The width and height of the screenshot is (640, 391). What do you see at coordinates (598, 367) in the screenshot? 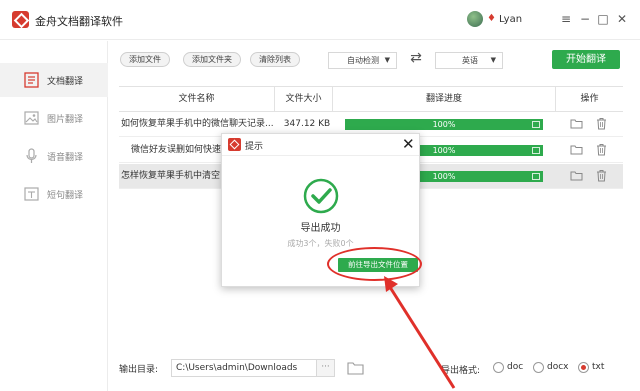
I see `format-label-txt: txt` at bounding box center [598, 367].